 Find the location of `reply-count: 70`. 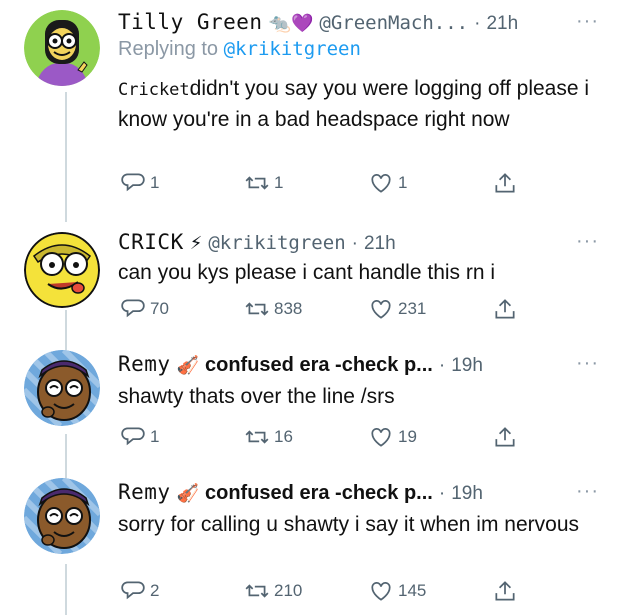

reply-count: 70 is located at coordinates (159, 308).